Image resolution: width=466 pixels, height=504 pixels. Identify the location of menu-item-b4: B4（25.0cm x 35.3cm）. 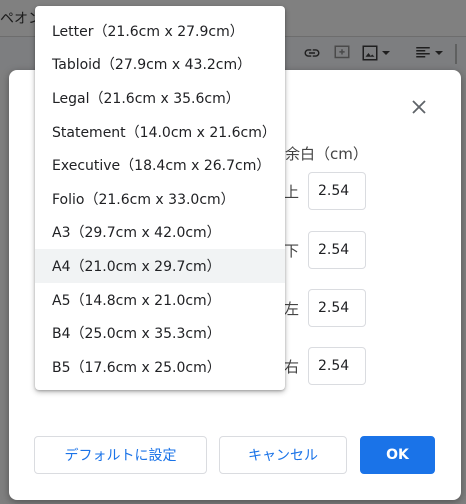
(160, 333).